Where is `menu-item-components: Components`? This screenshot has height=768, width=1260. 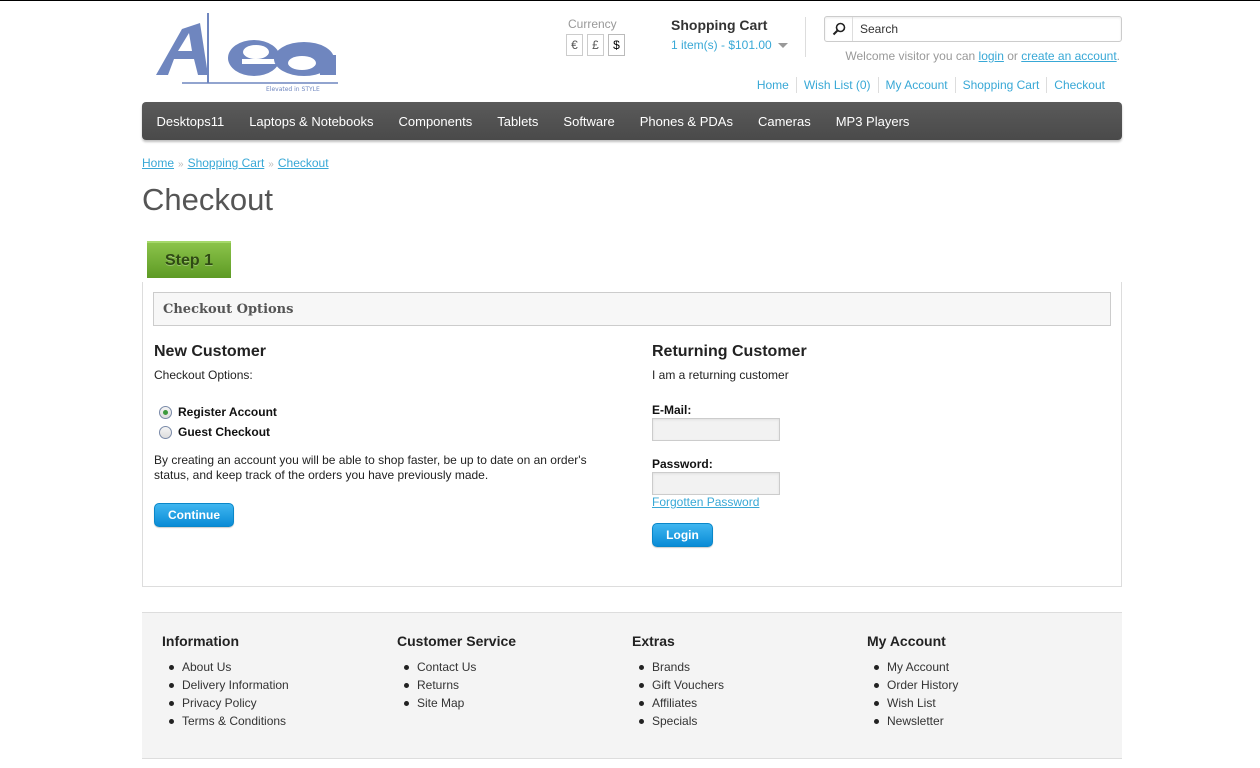
menu-item-components: Components is located at coordinates (435, 121).